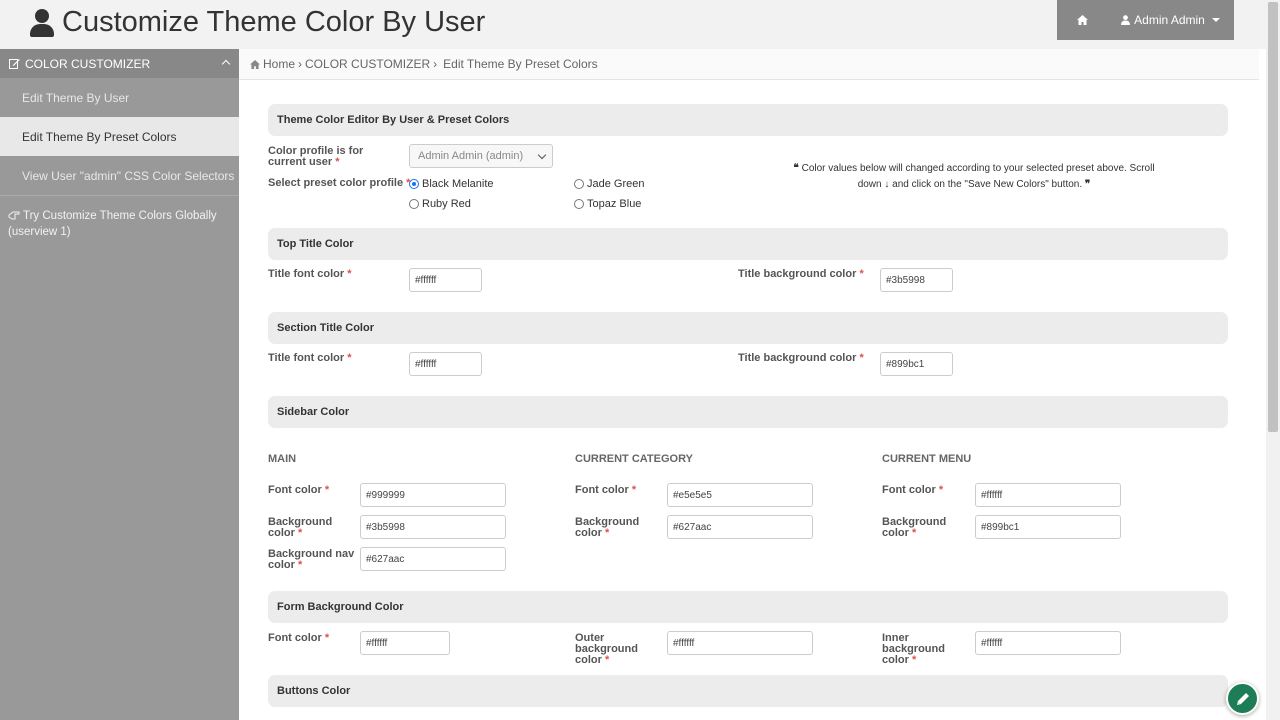 The image size is (1280, 720). I want to click on scrollbar-thumb, so click(1273, 217).